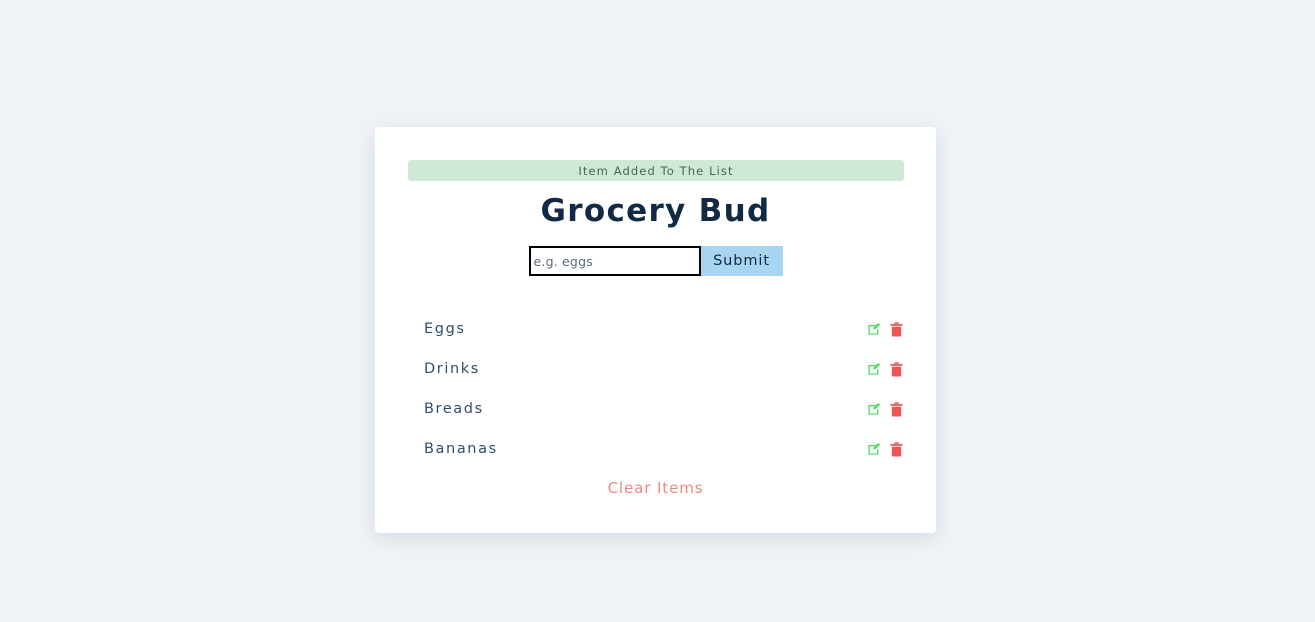 This screenshot has width=1315, height=622. What do you see at coordinates (454, 409) in the screenshot?
I see `list-item-label: Breads` at bounding box center [454, 409].